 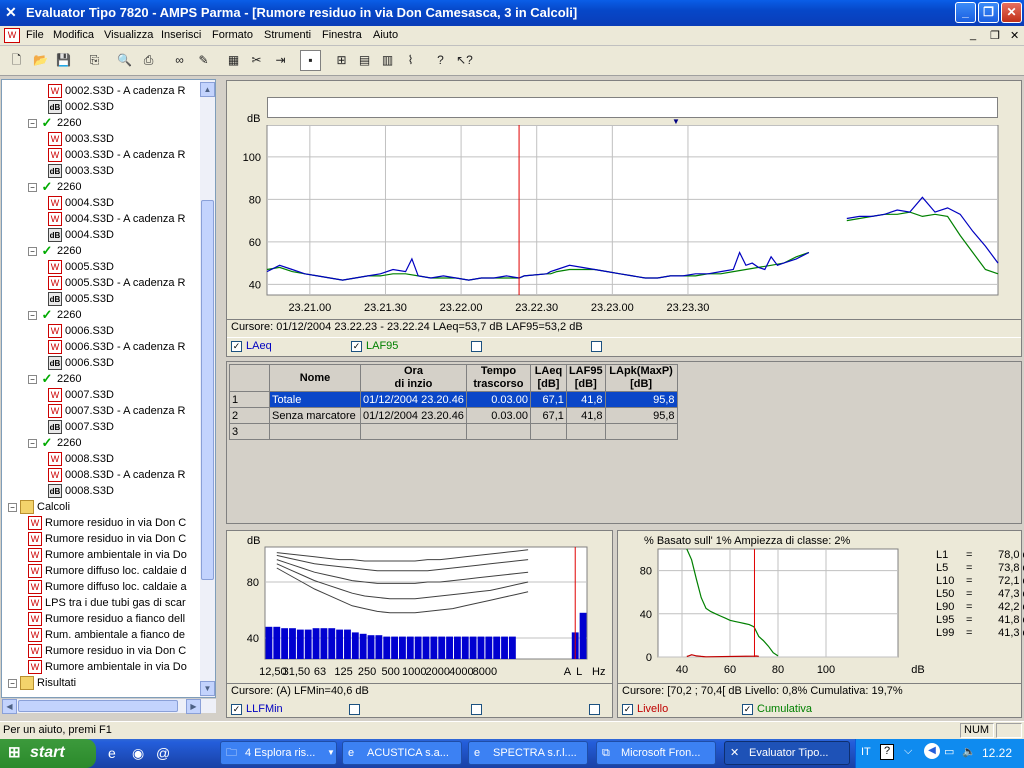 What do you see at coordinates (773, 611) in the screenshot?
I see `distribution-chart: 0 40 80 40 60 80 100 dB` at bounding box center [773, 611].